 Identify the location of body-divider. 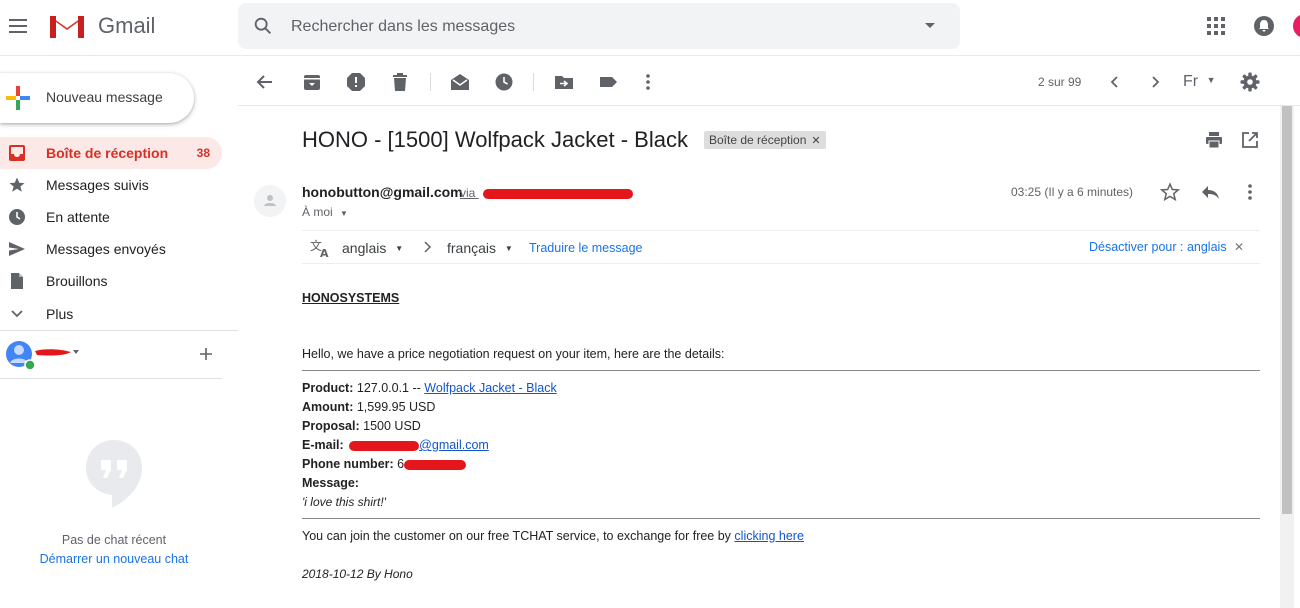
(781, 370).